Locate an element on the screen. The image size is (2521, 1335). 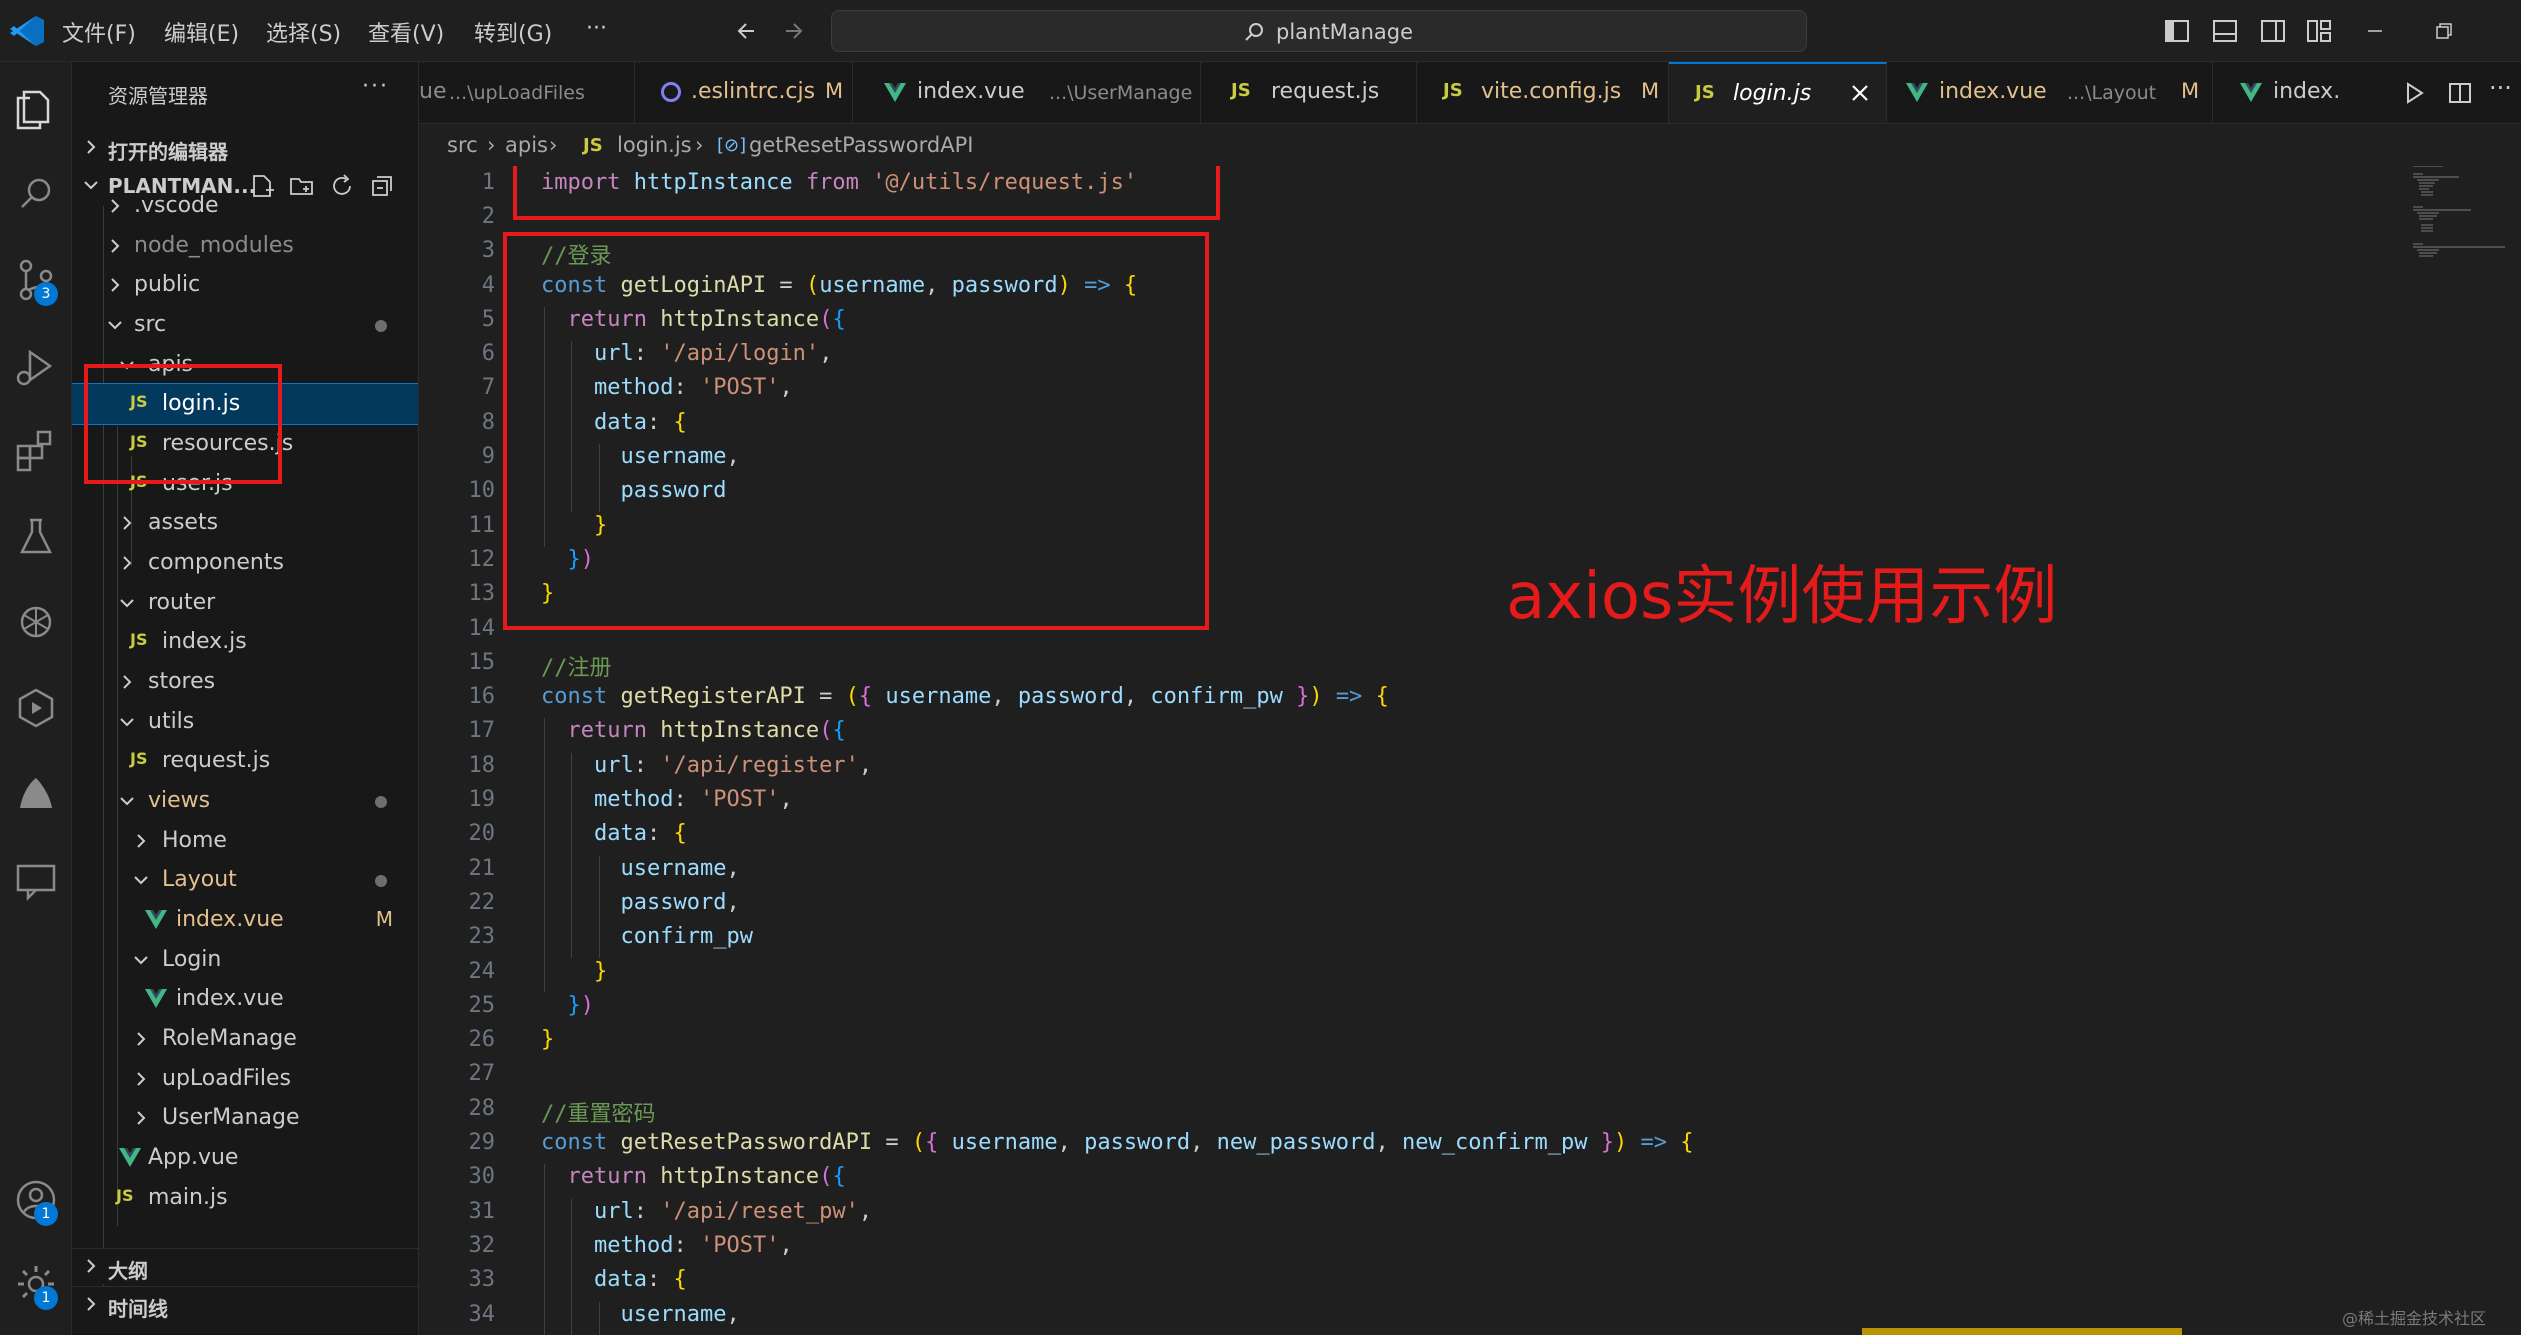
js-file-icon: JS is located at coordinates (1453, 90).